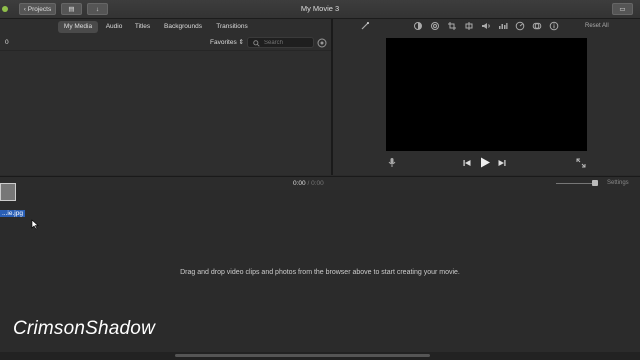 Image resolution: width=640 pixels, height=360 pixels. What do you see at coordinates (392, 162) in the screenshot?
I see `microphone-icon` at bounding box center [392, 162].